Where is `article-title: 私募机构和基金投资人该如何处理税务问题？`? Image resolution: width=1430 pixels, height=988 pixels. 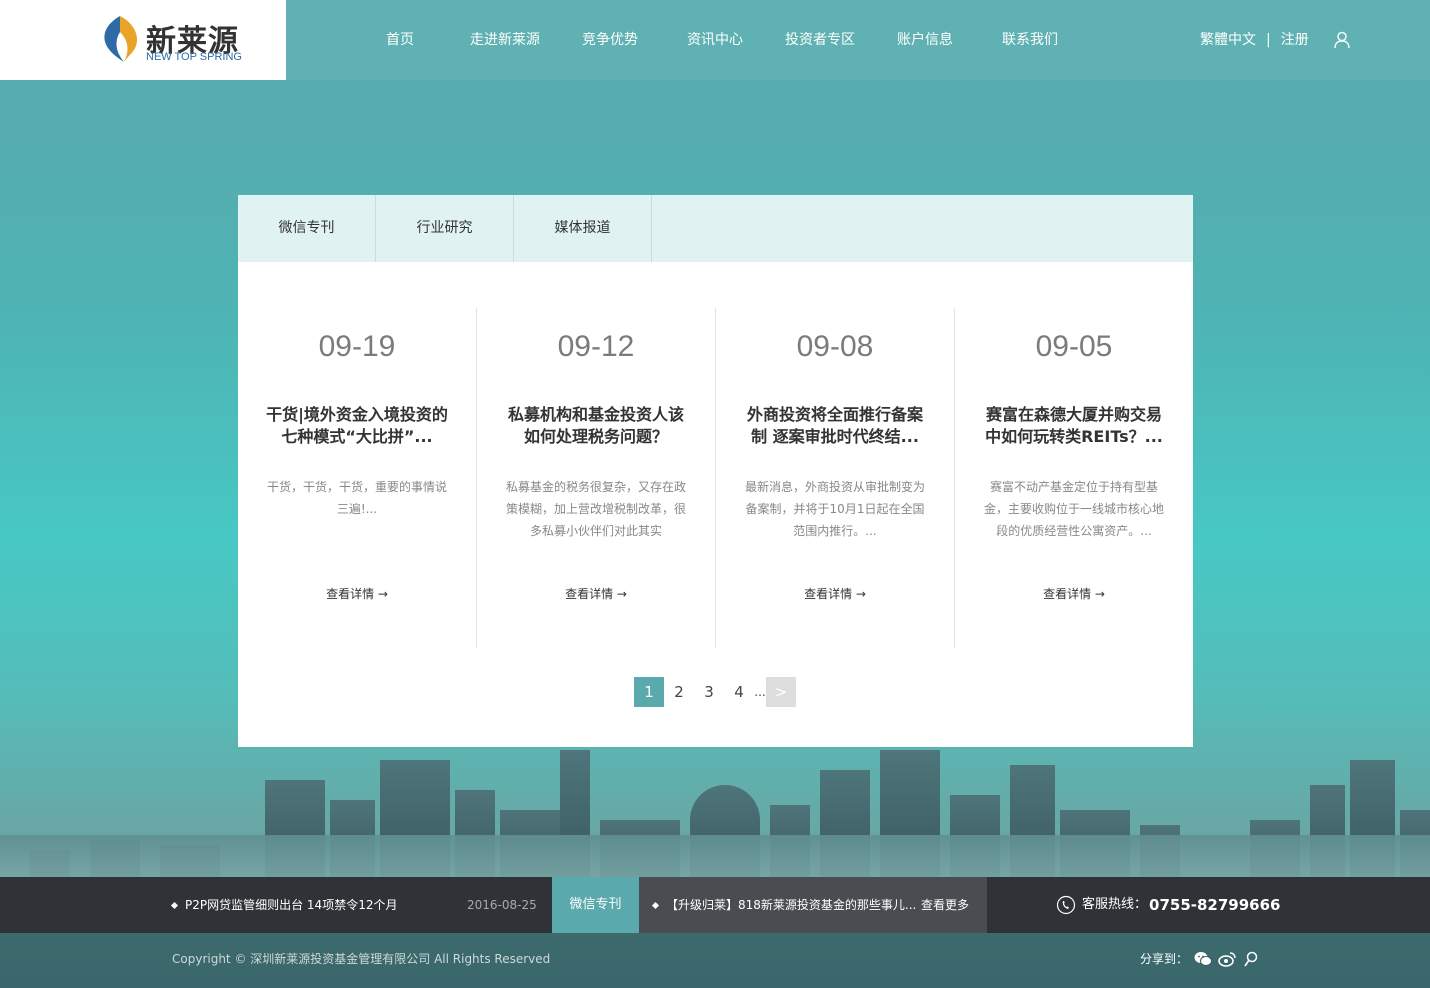
article-title: 私募机构和基金投资人该如何处理税务问题？ is located at coordinates (596, 426).